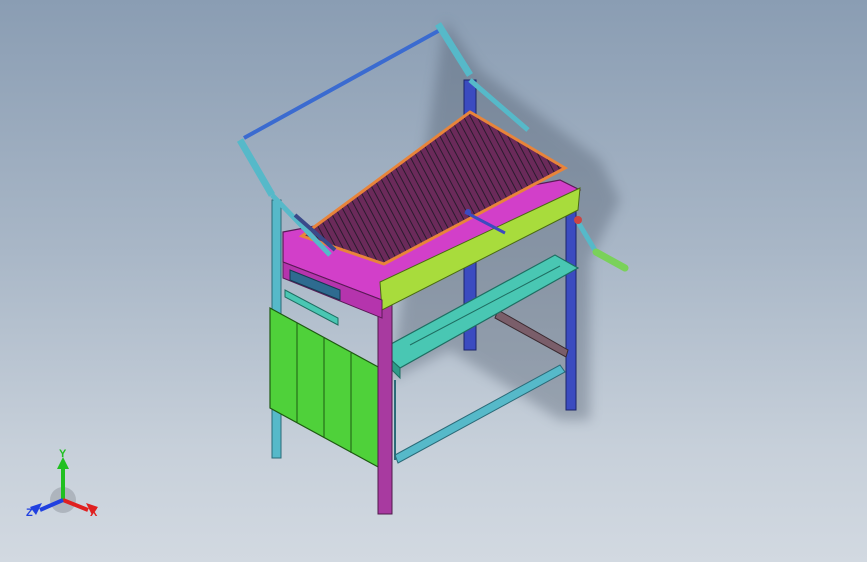  Describe the element at coordinates (385, 407) in the screenshot. I see `front-leg` at that location.